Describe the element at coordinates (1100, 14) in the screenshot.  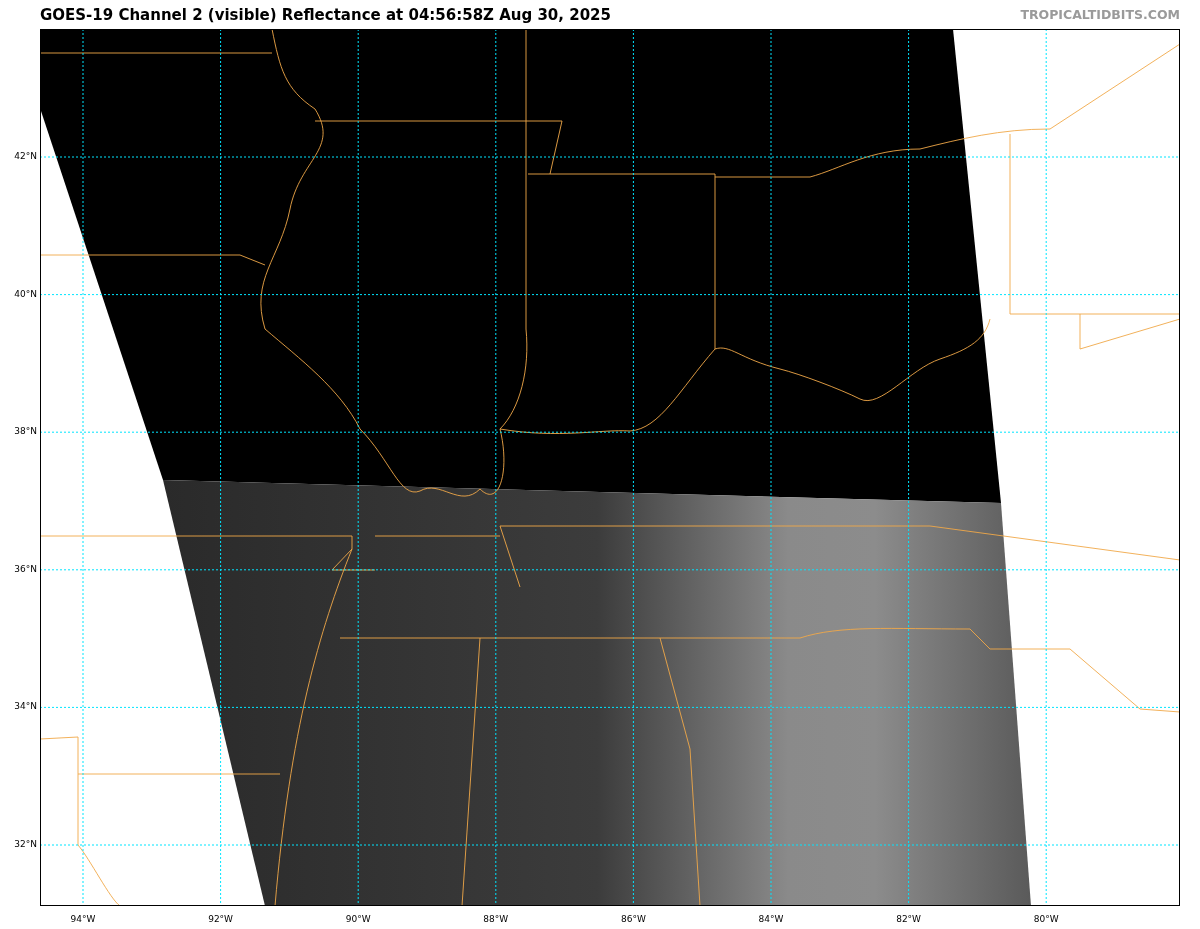
I see `site-credit: TROPICALTIDBITS.COM` at that location.